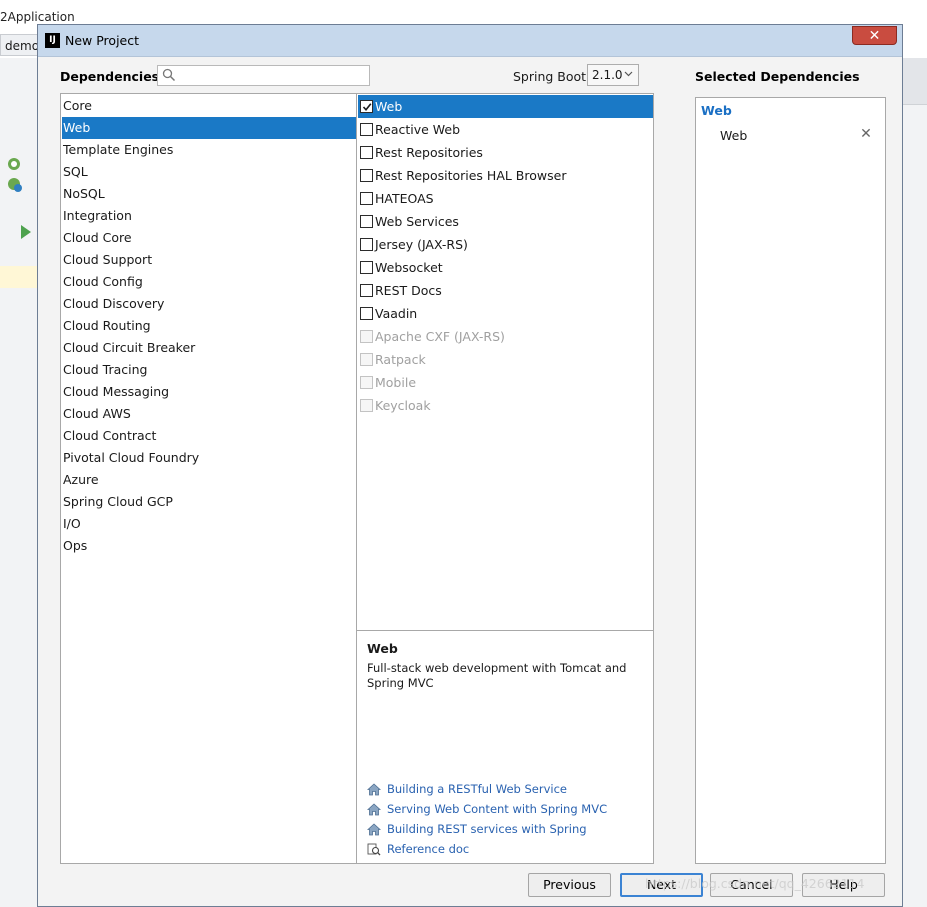 The height and width of the screenshot is (907, 927). What do you see at coordinates (505, 267) in the screenshot?
I see `dependency-item: Websocket` at bounding box center [505, 267].